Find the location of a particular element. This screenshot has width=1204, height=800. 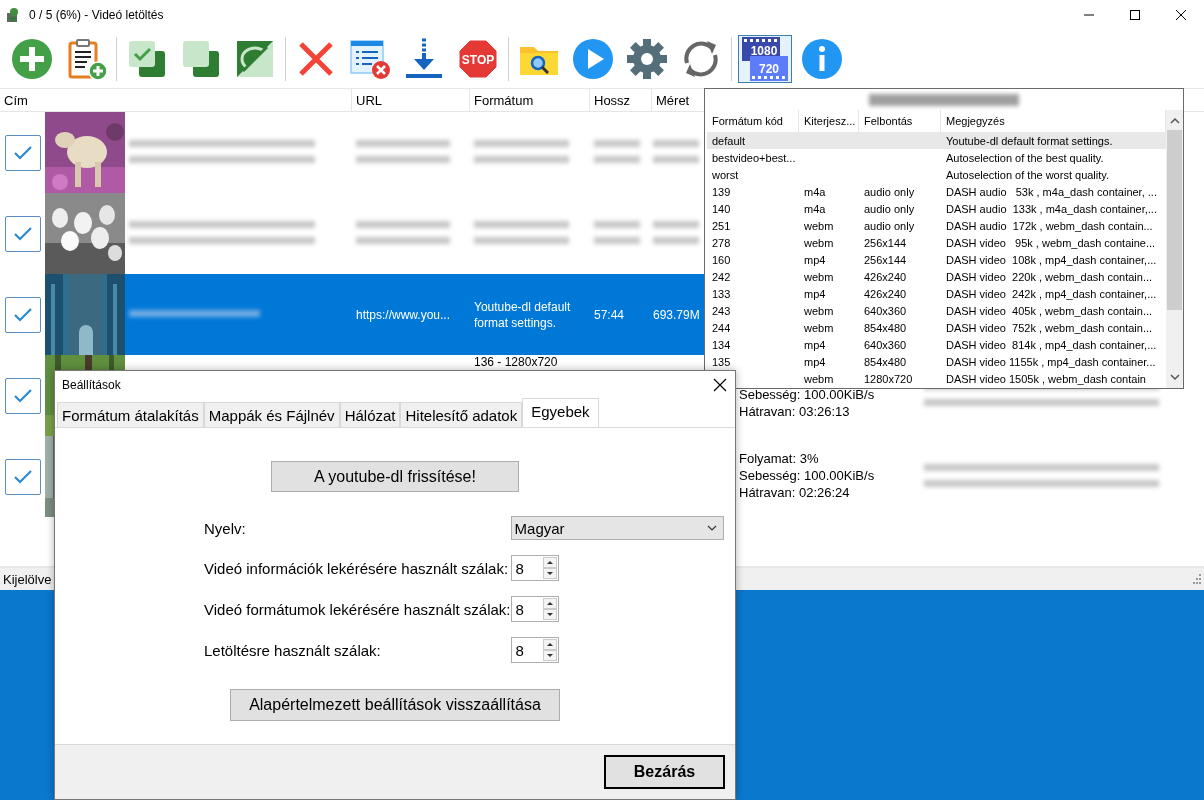

table-cell-text: Youtube-dl default format settings. is located at coordinates (523, 314).